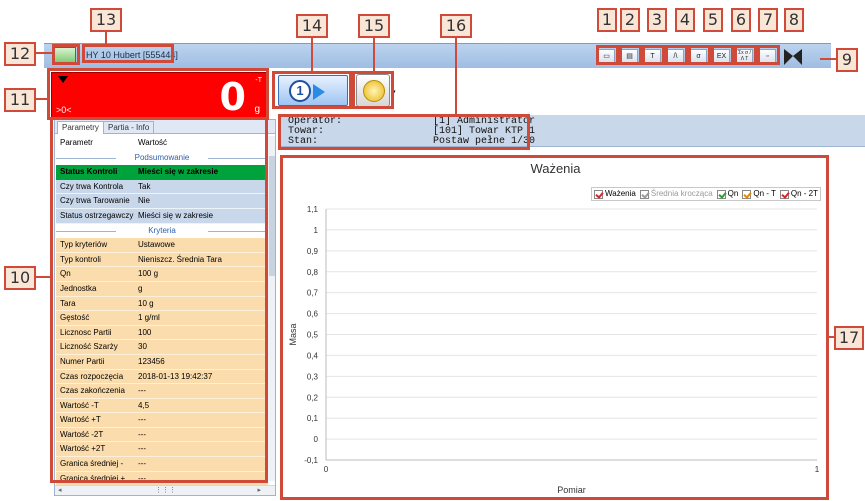  I want to click on scroll-thumb, so click(272, 216).